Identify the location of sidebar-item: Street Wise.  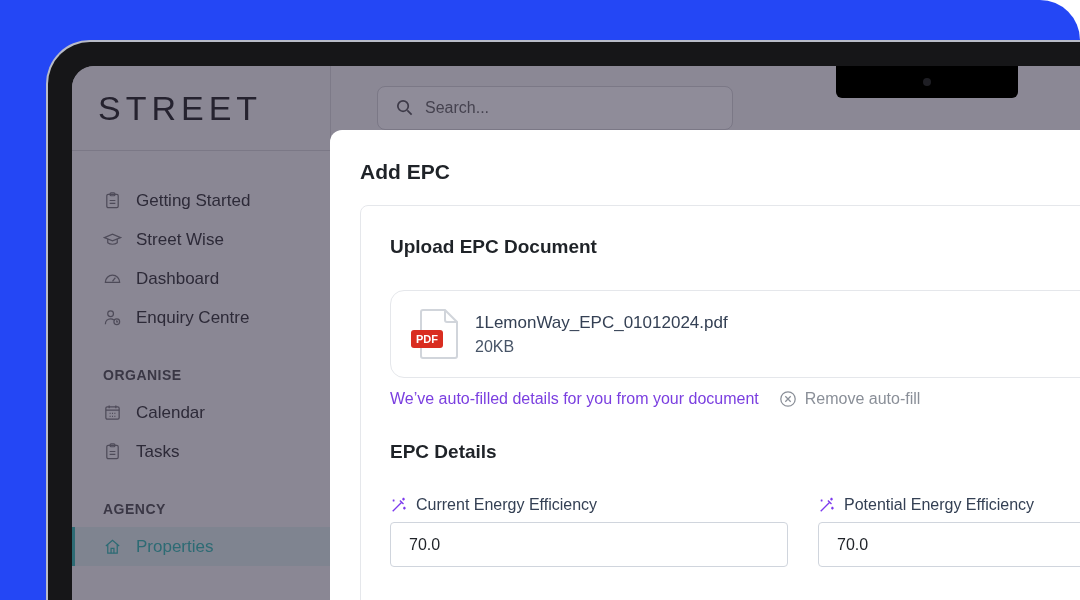
(201, 239).